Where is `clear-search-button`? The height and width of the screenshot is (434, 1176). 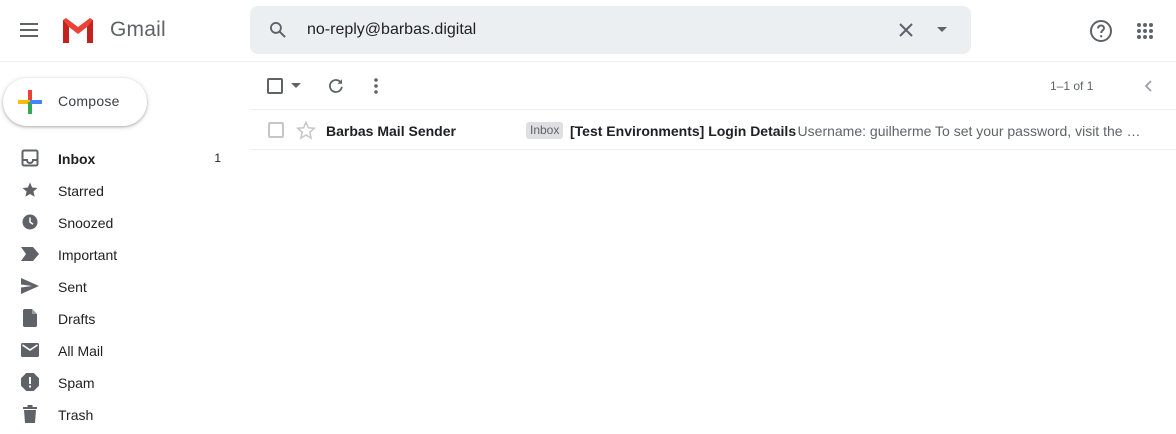
clear-search-button is located at coordinates (906, 30).